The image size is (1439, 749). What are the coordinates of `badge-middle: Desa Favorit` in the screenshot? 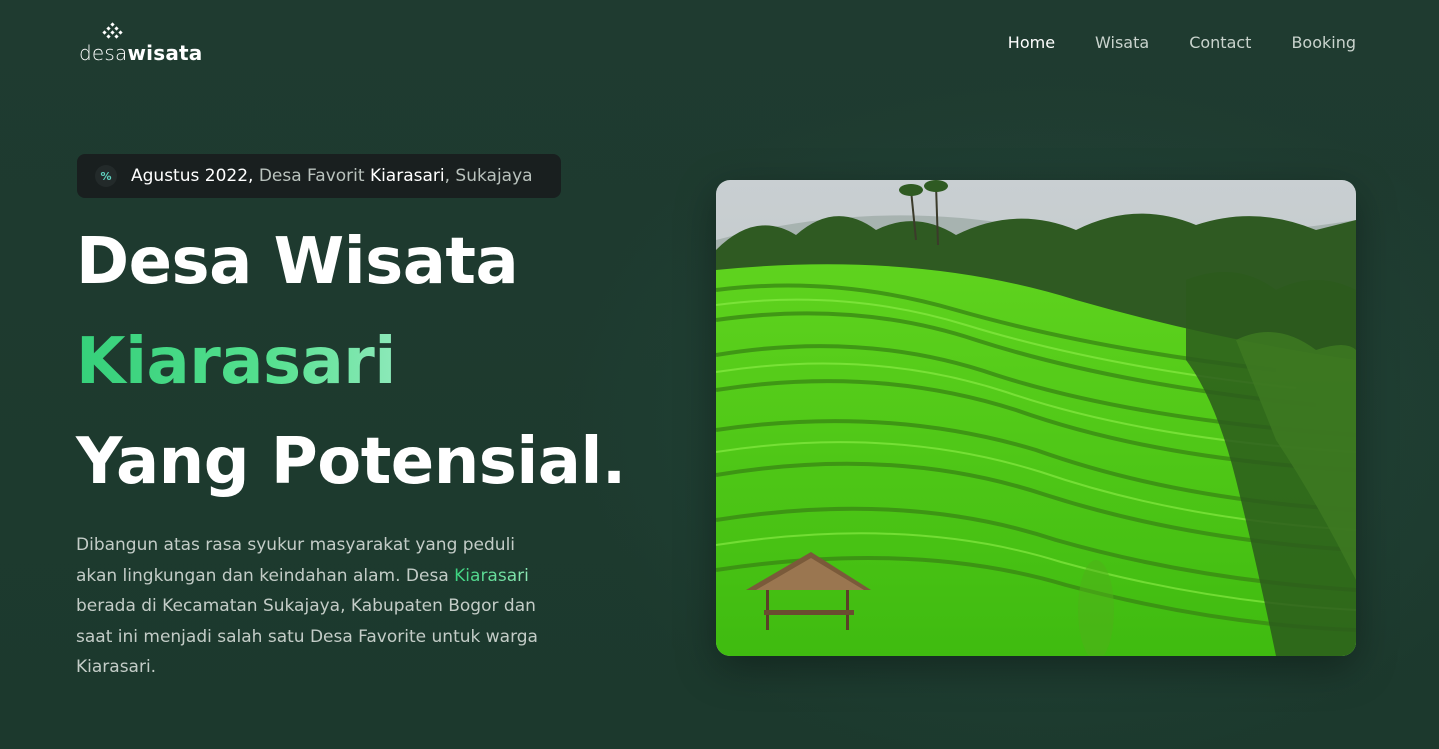 It's located at (311, 176).